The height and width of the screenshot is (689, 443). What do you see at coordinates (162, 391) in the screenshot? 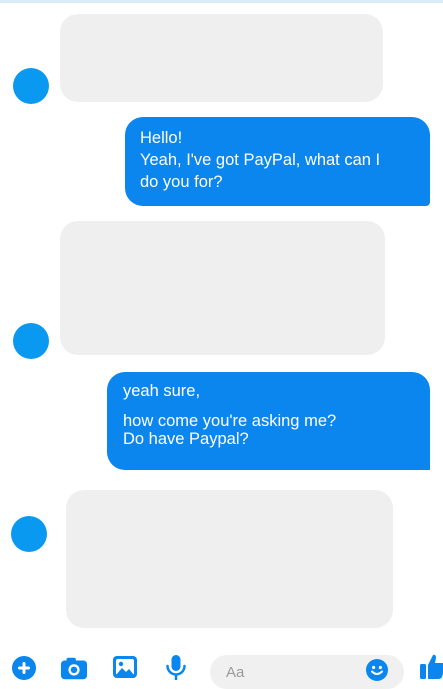
I see `message-text-line: yeah sure,` at bounding box center [162, 391].